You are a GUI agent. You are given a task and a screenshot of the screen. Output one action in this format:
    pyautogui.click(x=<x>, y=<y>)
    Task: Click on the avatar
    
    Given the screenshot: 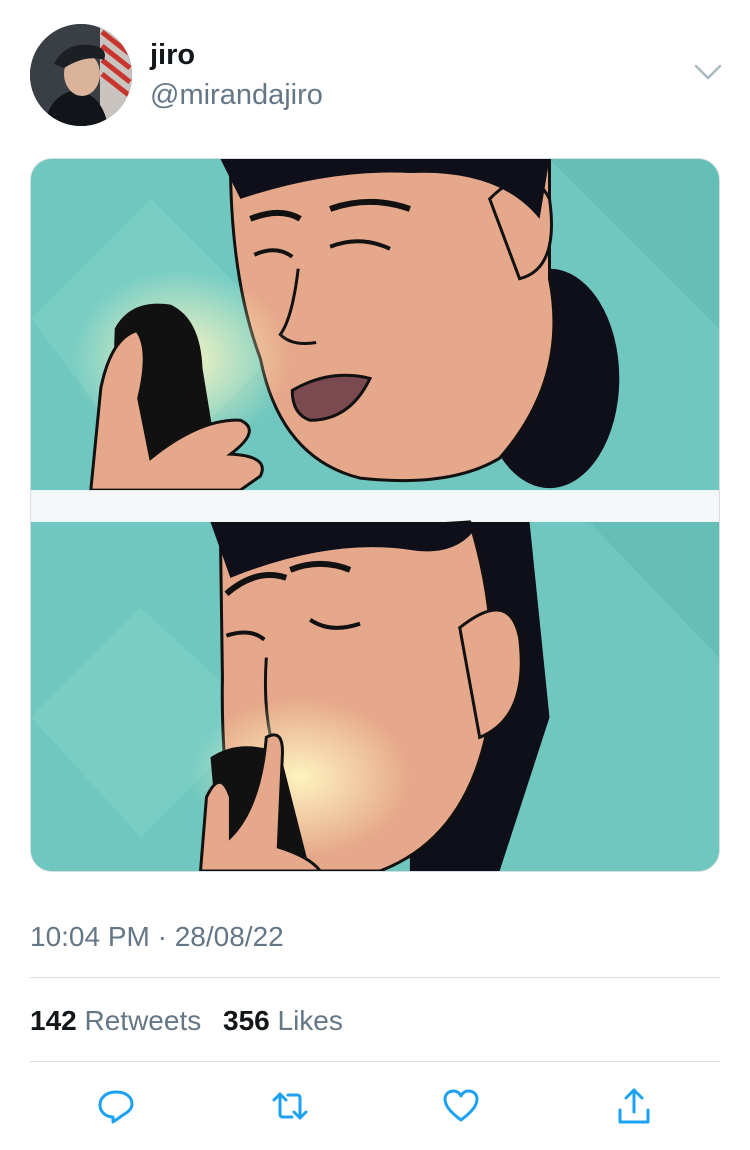 What is the action you would take?
    pyautogui.click(x=81, y=75)
    